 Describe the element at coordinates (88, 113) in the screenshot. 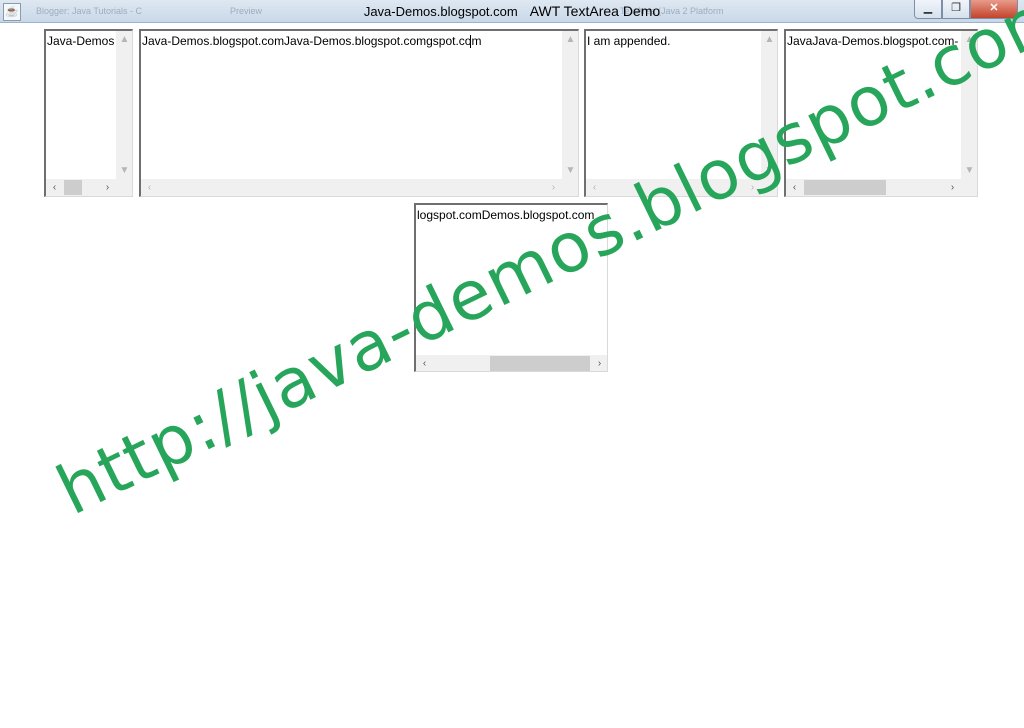

I see `textarea-1: Java-Demos ▲ ▼ ‹ ›` at that location.